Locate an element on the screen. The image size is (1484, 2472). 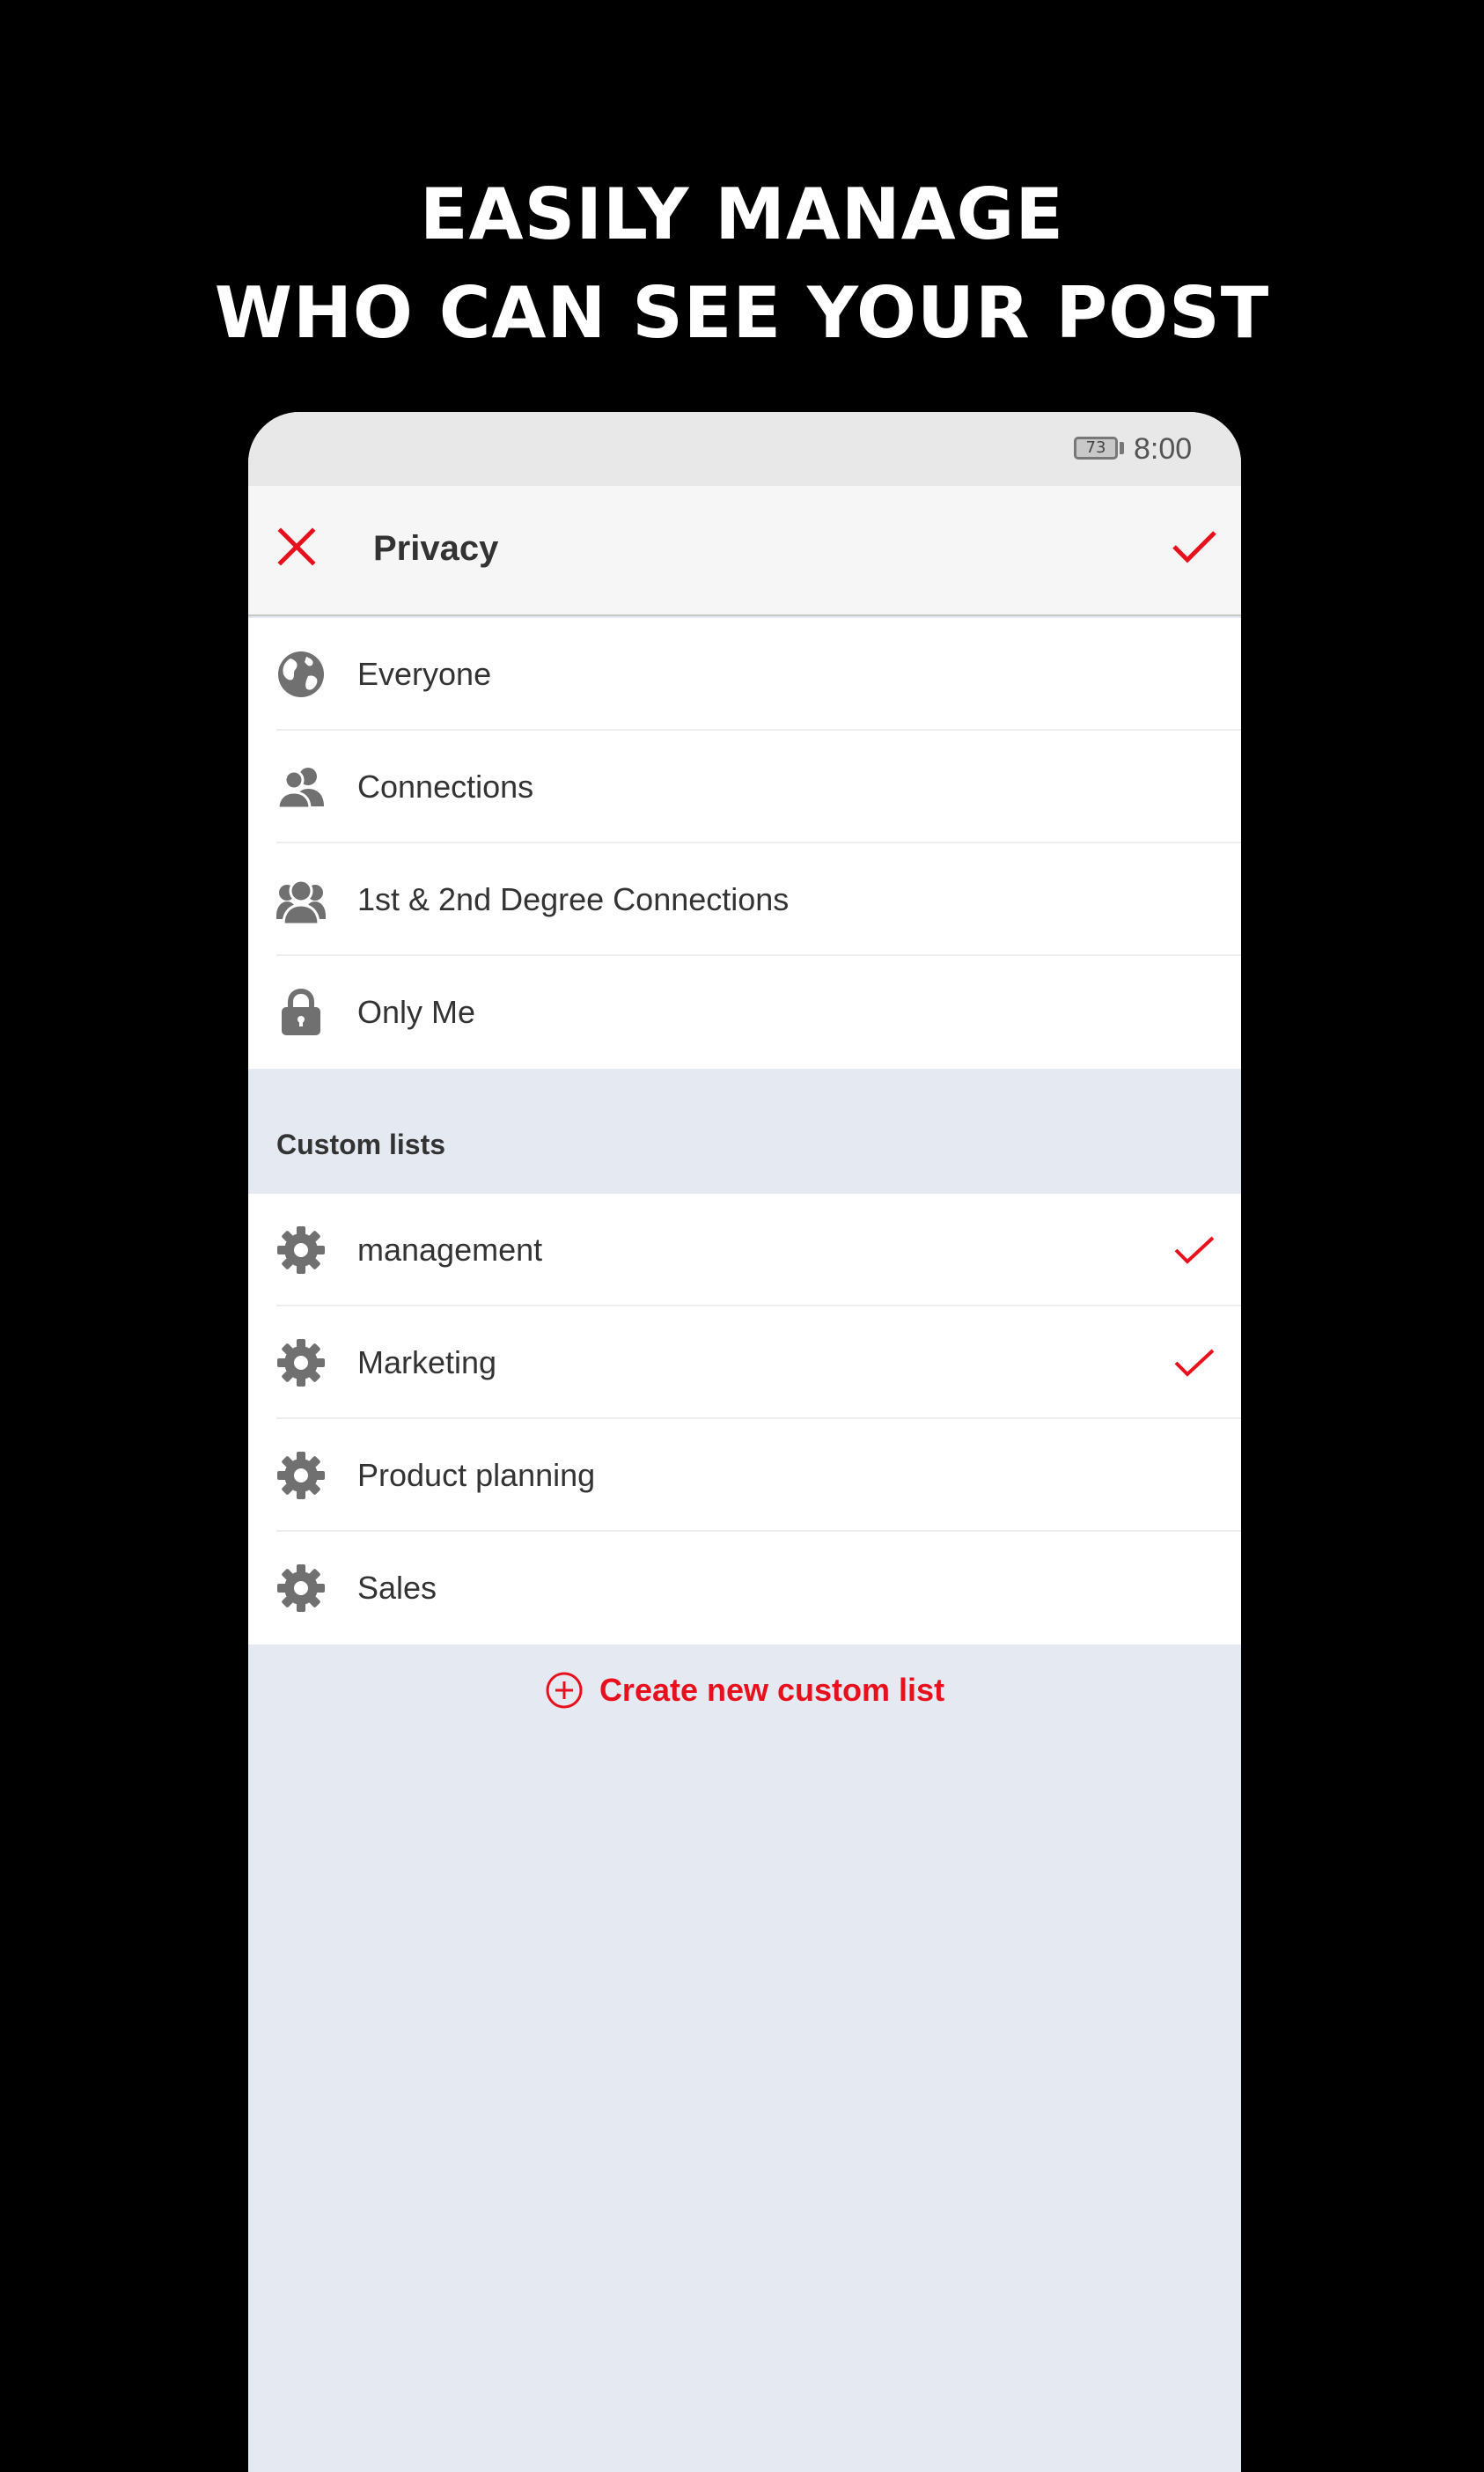
custom-list-item-sales: Sales is located at coordinates (744, 1588).